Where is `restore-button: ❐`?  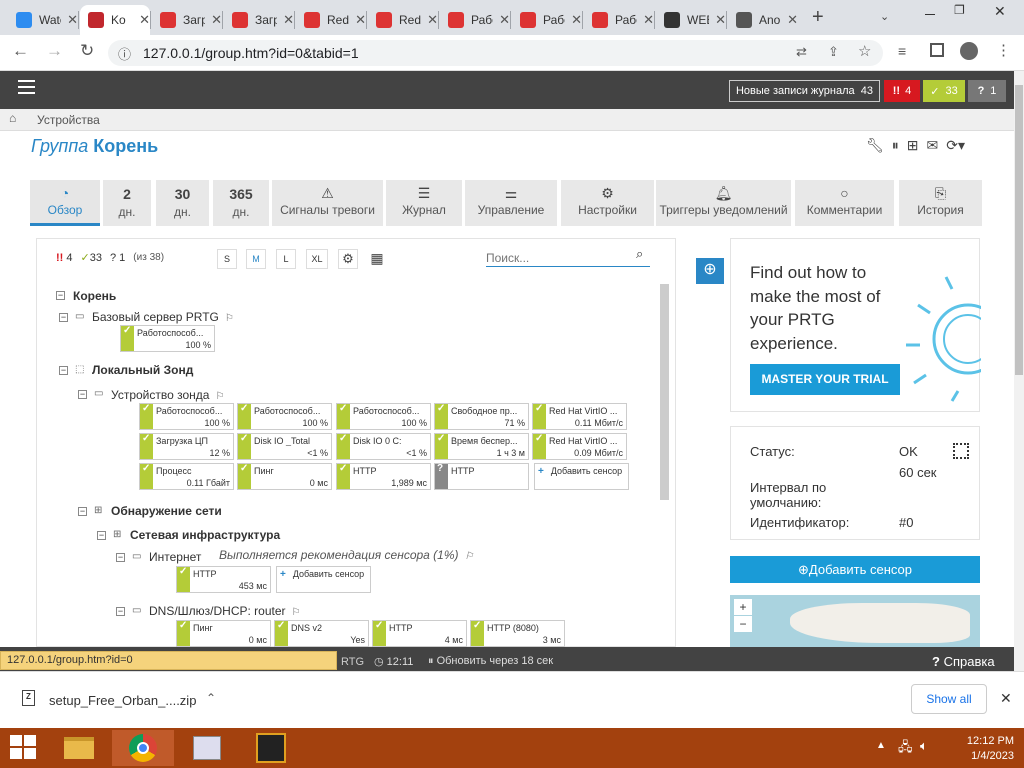
restore-button: ❐ is located at coordinates (959, 10).